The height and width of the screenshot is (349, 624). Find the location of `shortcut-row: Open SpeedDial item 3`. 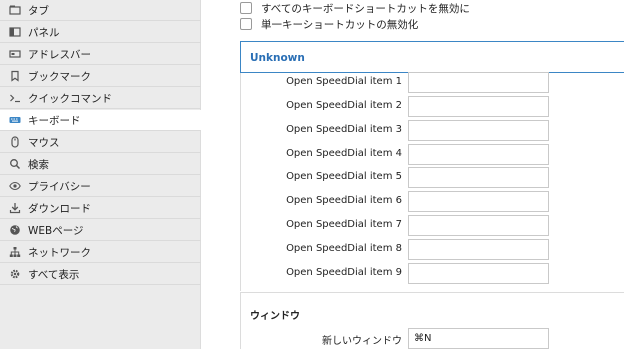

shortcut-row: Open SpeedDial item 3 is located at coordinates (432, 130).